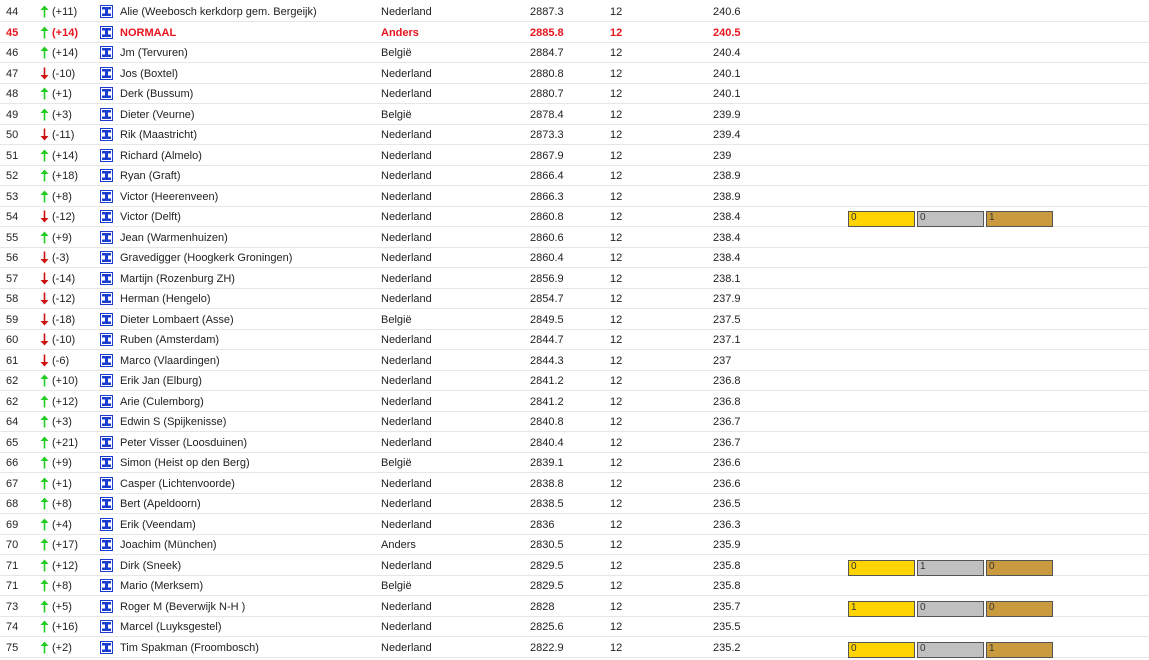 The width and height of the screenshot is (1149, 660). Describe the element at coordinates (62, 647) in the screenshot. I see `rank-change: (+2)` at that location.